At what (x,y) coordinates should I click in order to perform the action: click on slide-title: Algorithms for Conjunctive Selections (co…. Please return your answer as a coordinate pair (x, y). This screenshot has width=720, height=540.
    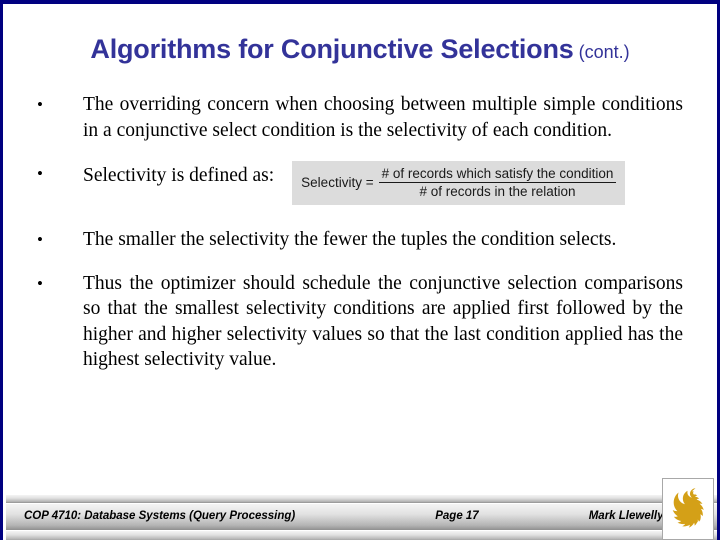
    Looking at the image, I should click on (360, 49).